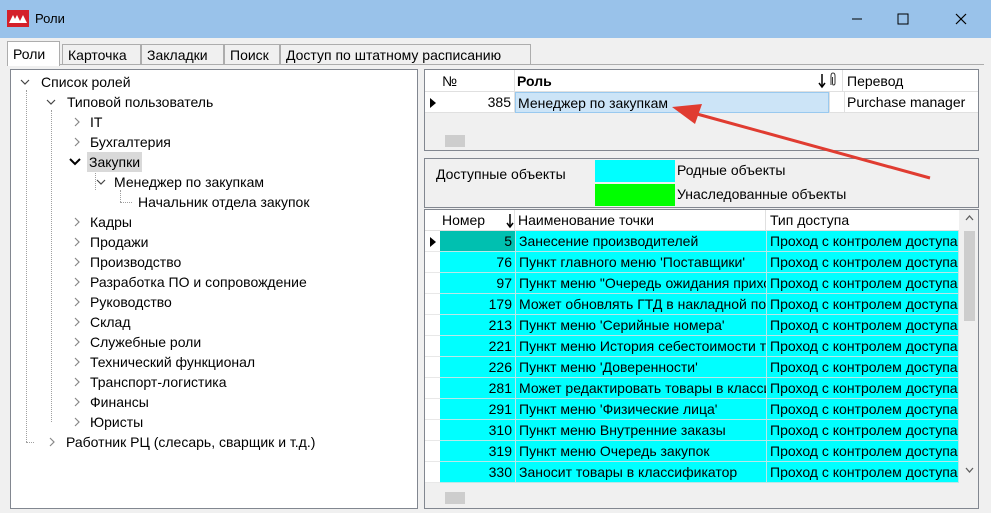 This screenshot has width=991, height=513. What do you see at coordinates (641, 472) in the screenshot?
I see `point-name-cell: Заносит товары в классификатор` at bounding box center [641, 472].